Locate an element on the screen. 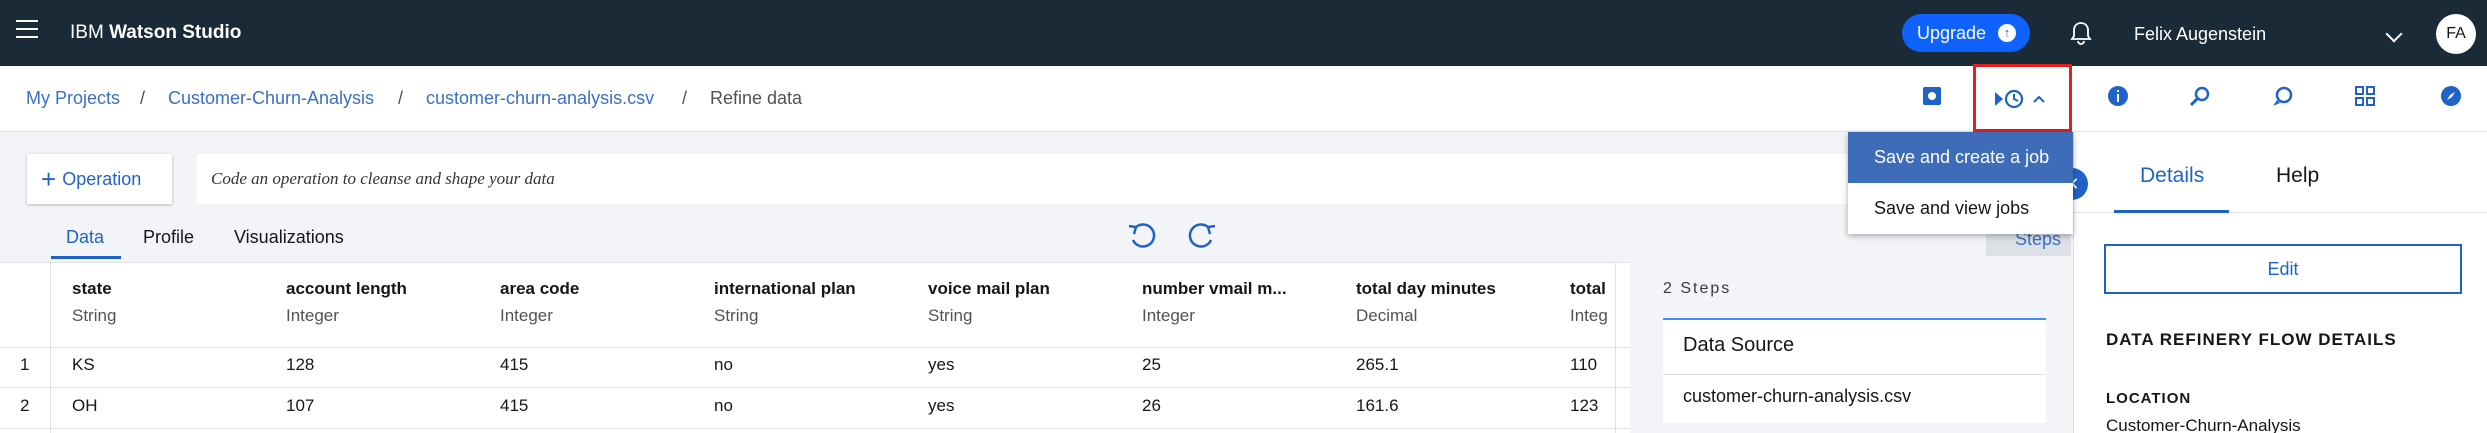  add-operation-button: + Operation is located at coordinates (99, 179).